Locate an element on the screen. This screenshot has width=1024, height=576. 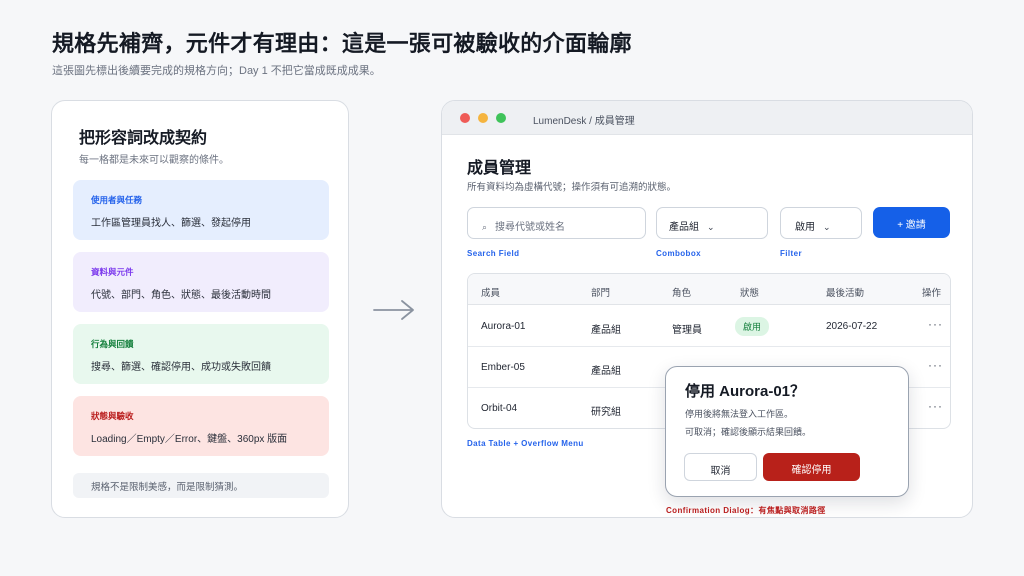
member-name: Aurora-01 is located at coordinates (503, 326).